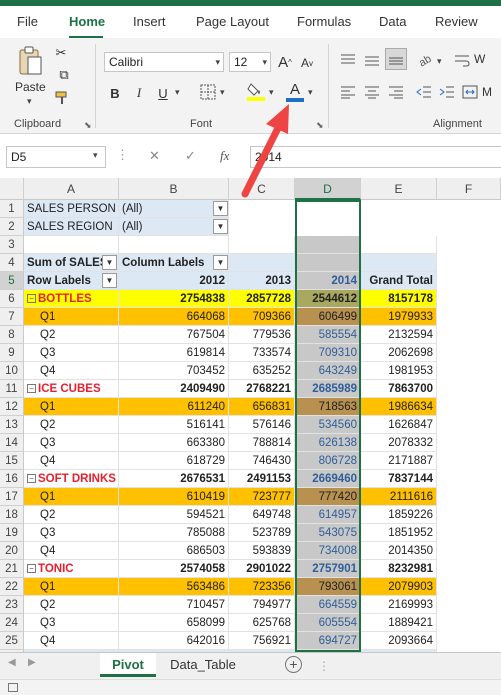 This screenshot has width=501, height=695. What do you see at coordinates (271, 92) in the screenshot?
I see `fill-color-chevron-icon: ▾` at bounding box center [271, 92].